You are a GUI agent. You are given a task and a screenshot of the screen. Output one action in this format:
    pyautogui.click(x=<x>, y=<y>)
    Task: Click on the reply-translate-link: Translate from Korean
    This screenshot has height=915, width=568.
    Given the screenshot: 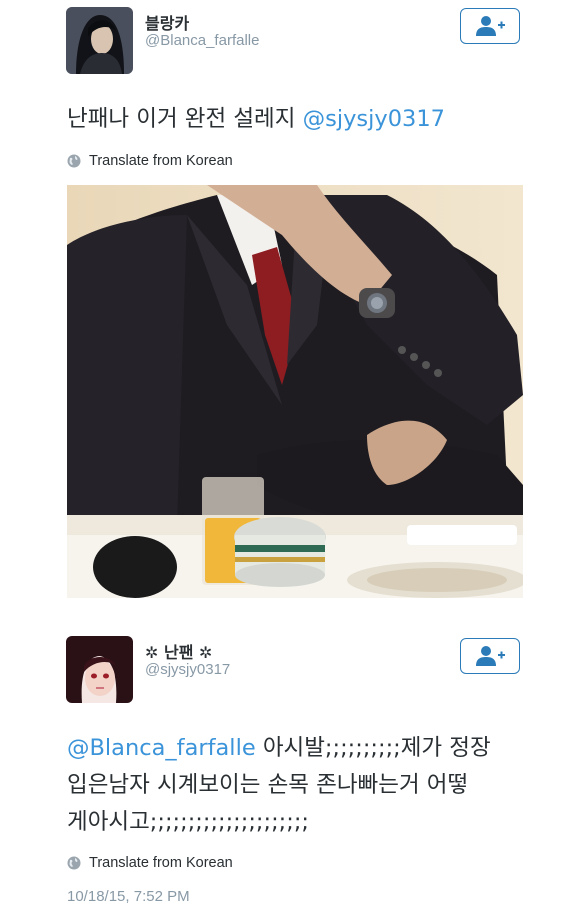 What is the action you would take?
    pyautogui.click(x=150, y=863)
    